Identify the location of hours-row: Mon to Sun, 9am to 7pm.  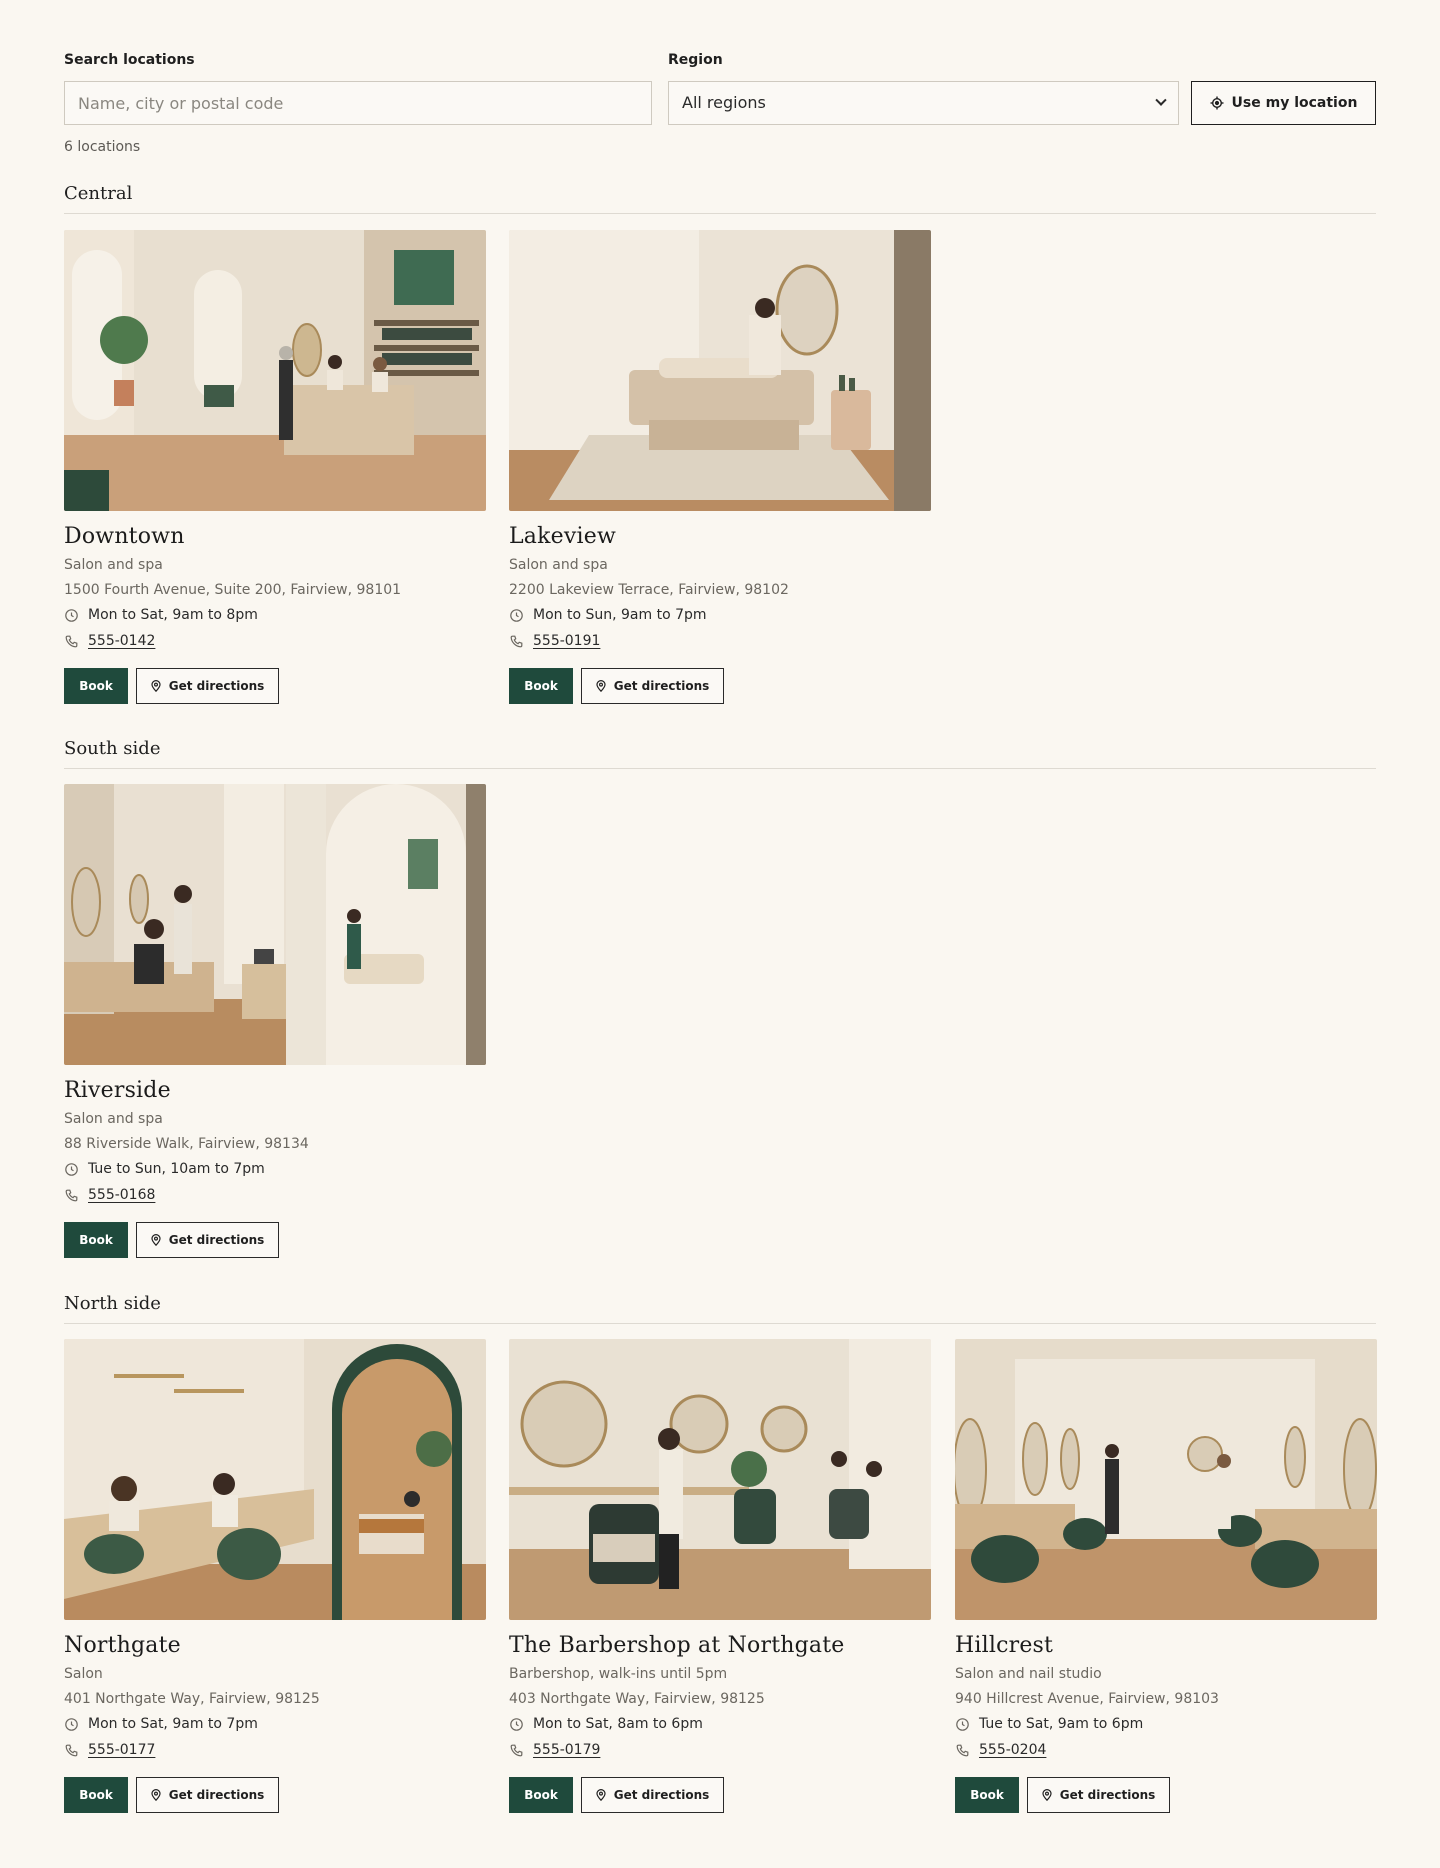
(720, 615).